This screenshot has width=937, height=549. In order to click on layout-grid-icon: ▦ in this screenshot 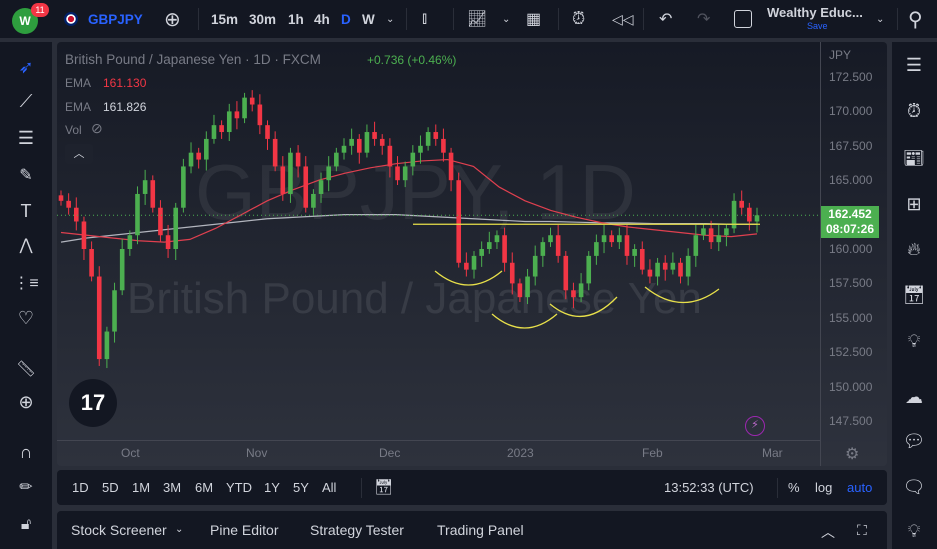, I will do `click(533, 19)`.